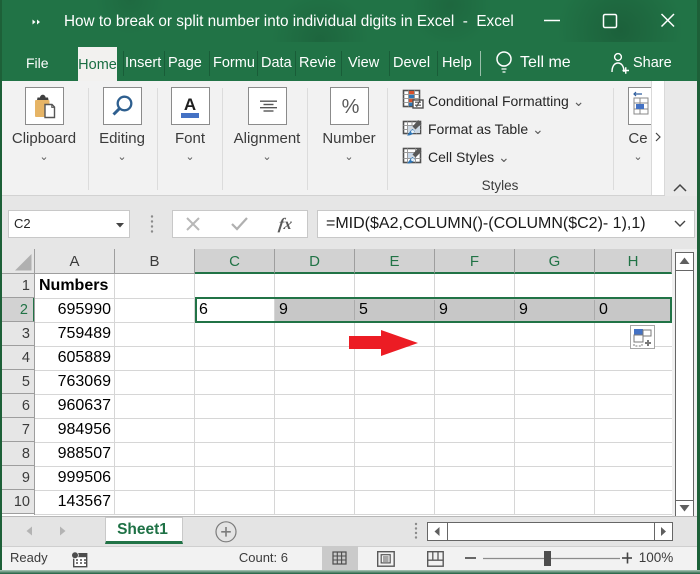  I want to click on svg-text: A, so click(190, 104).